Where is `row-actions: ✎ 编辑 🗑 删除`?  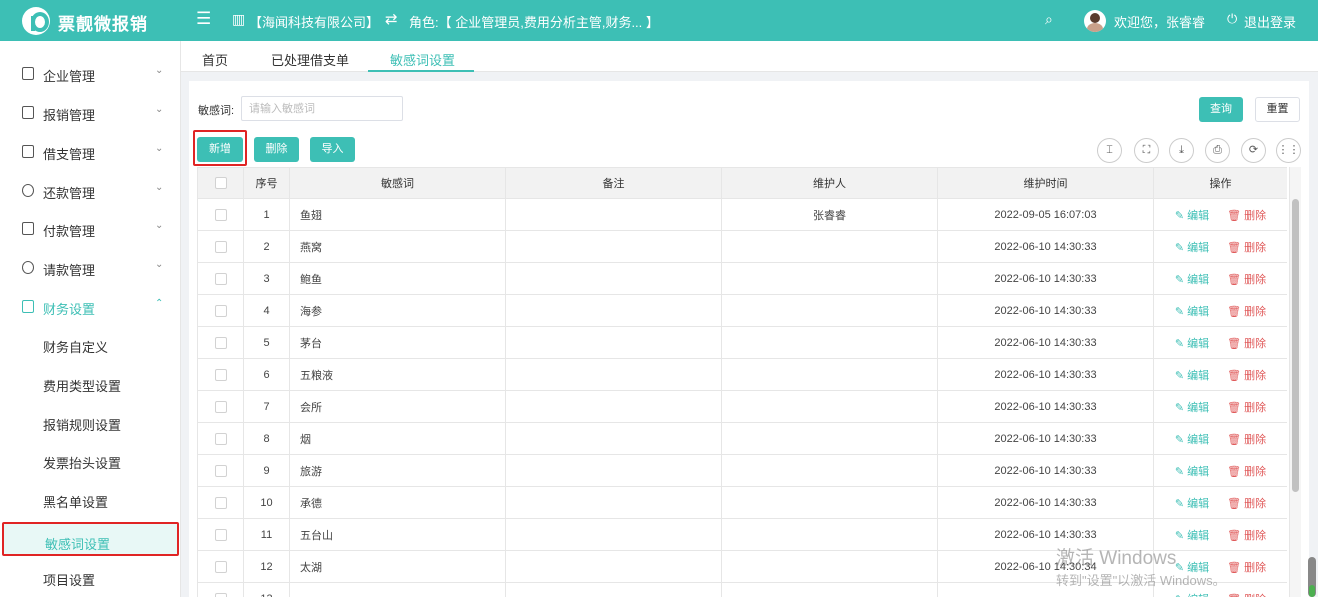 row-actions: ✎ 编辑 🗑 删除 is located at coordinates (1220, 374).